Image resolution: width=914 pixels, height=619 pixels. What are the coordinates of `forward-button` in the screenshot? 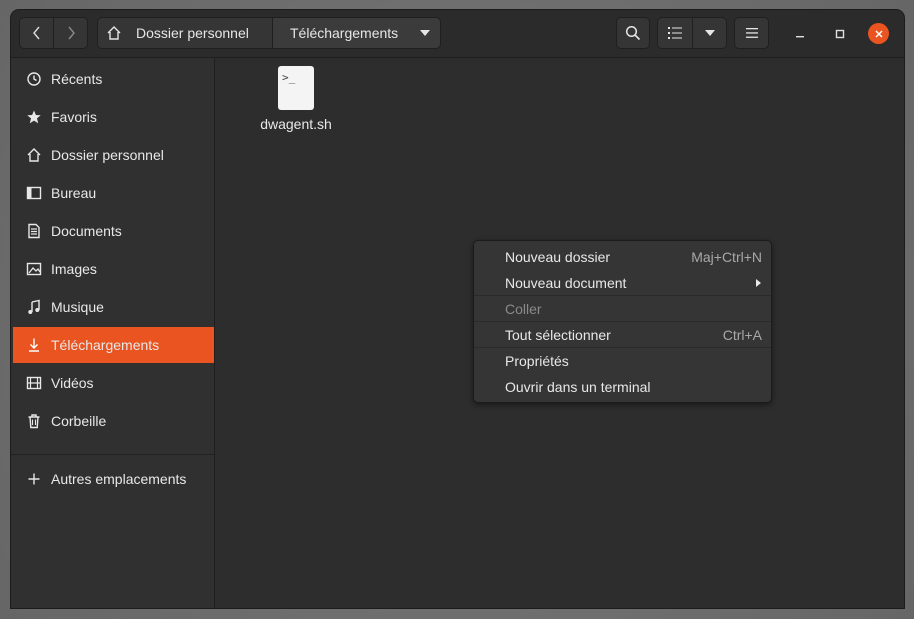 It's located at (70, 33).